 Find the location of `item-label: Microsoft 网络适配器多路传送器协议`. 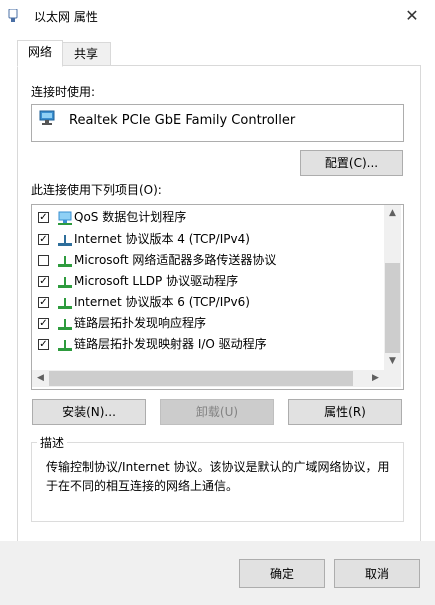

item-label: Microsoft 网络适配器多路传送器协议 is located at coordinates (175, 260).